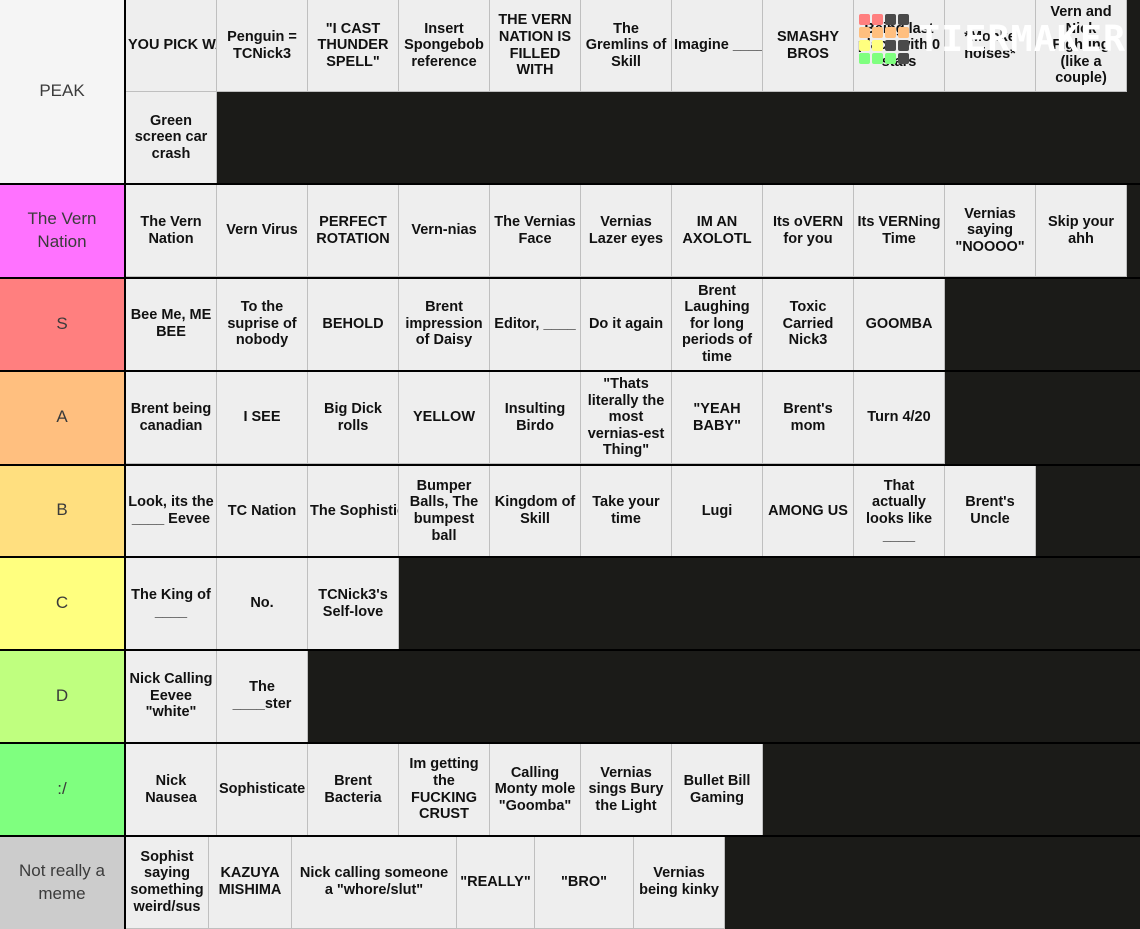 The height and width of the screenshot is (929, 1140). Describe the element at coordinates (171, 603) in the screenshot. I see `tier-item: The King of ____` at that location.